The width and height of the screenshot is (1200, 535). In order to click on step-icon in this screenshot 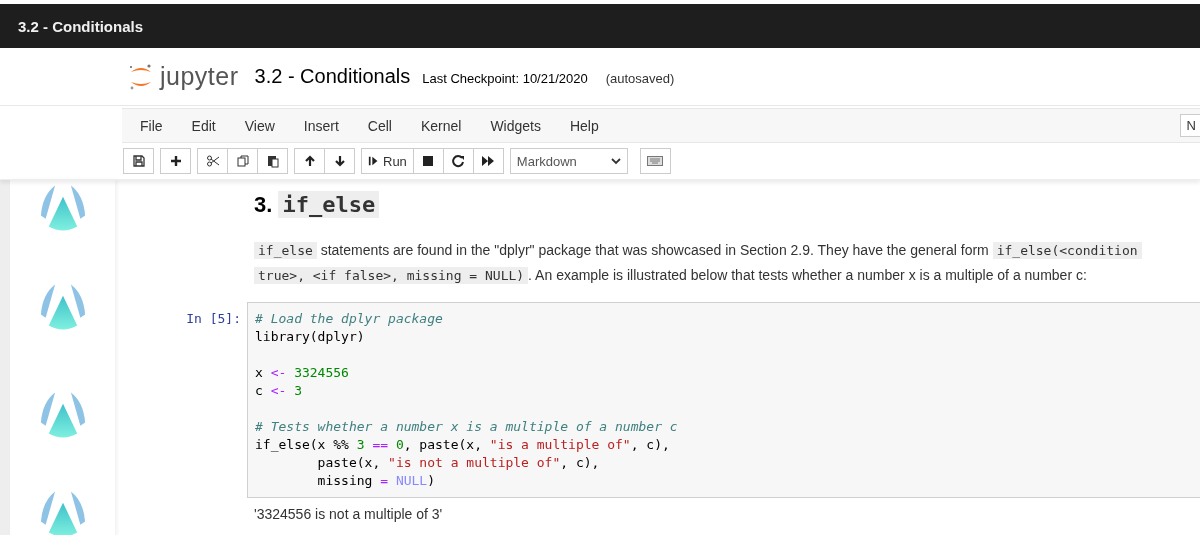, I will do `click(374, 161)`.